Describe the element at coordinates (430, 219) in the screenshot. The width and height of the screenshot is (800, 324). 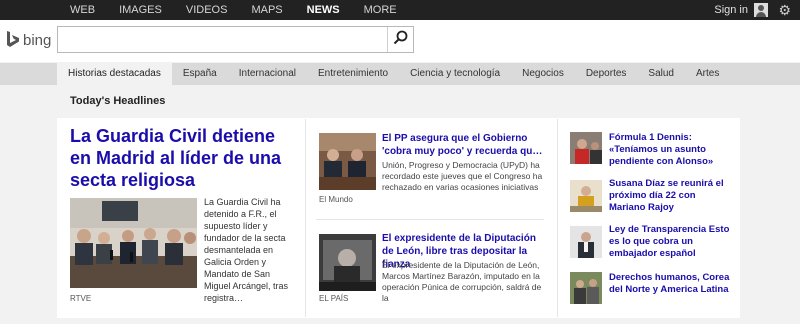
I see `row-divider` at that location.